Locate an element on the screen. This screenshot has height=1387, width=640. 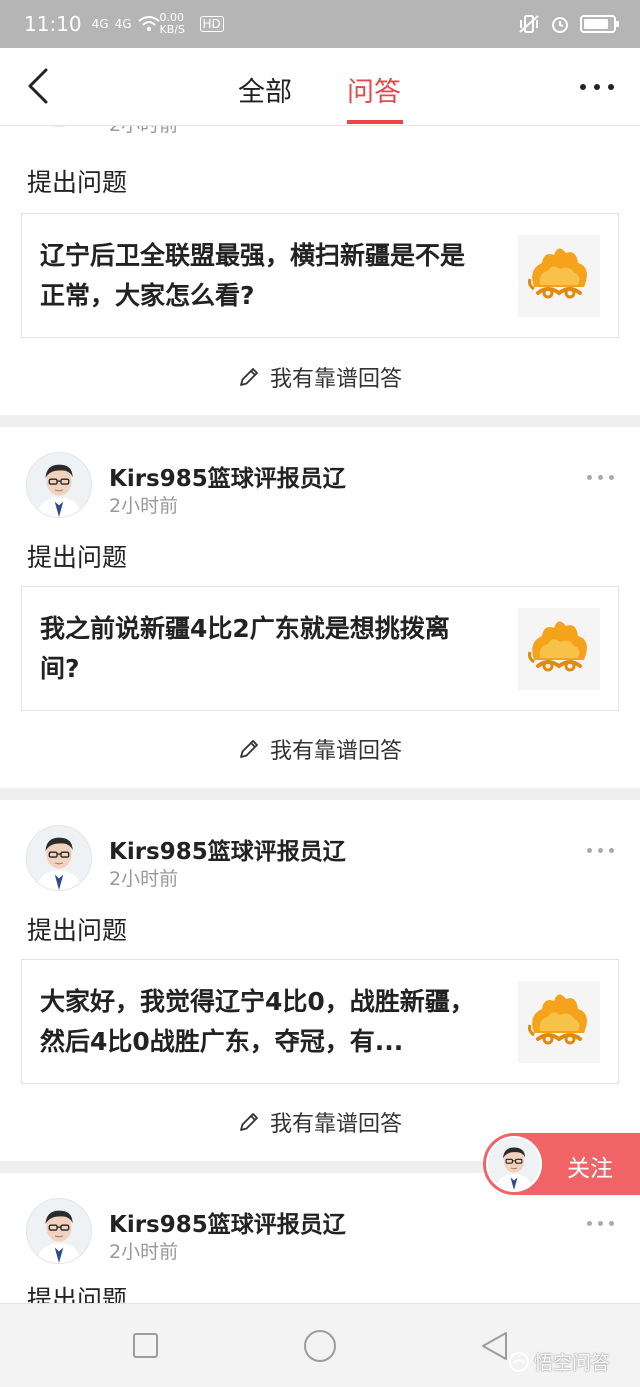
back-button is located at coordinates (40, 86).